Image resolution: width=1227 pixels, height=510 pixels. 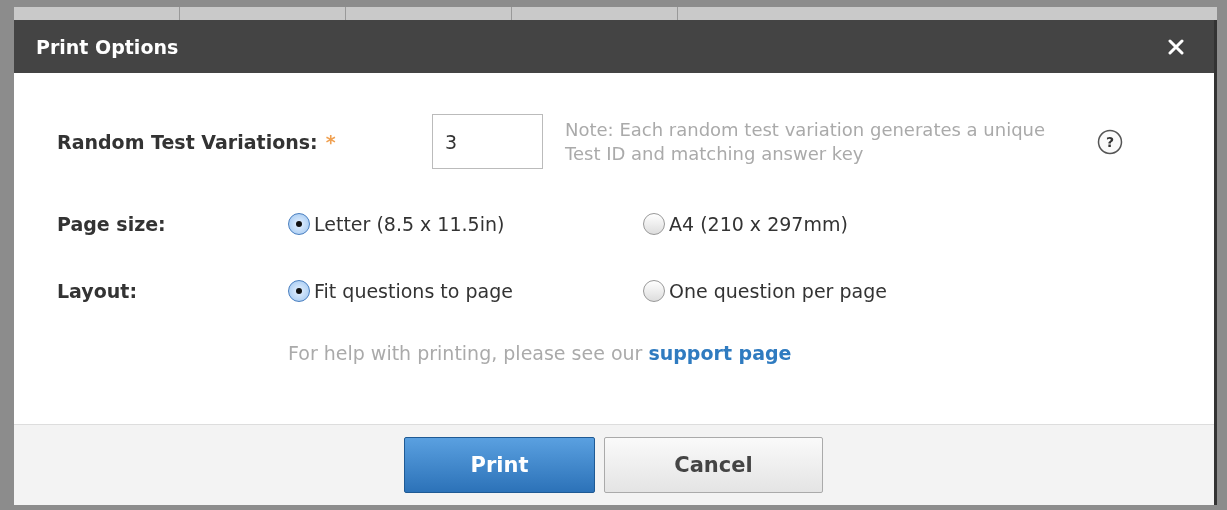 I want to click on dialog-title: Print Options, so click(x=107, y=46).